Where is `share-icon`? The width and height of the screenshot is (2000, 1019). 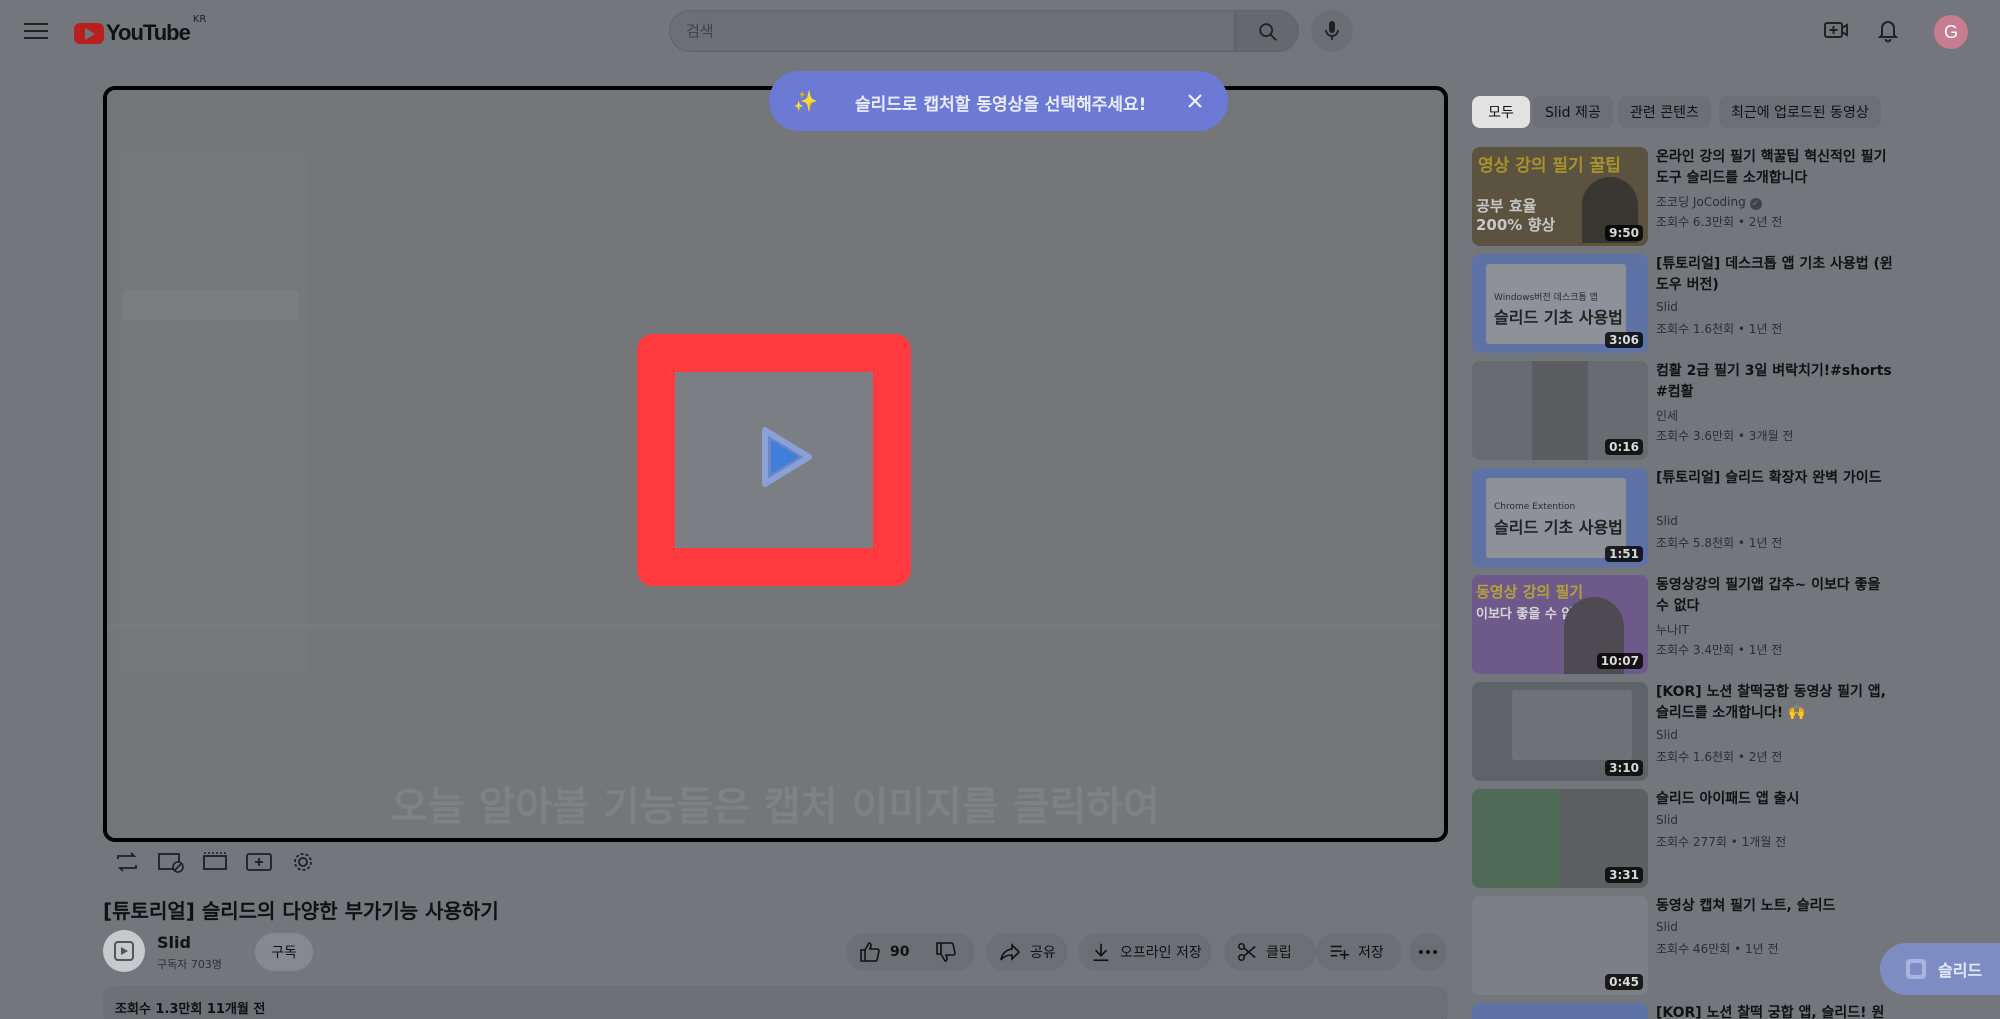
share-icon is located at coordinates (1010, 952).